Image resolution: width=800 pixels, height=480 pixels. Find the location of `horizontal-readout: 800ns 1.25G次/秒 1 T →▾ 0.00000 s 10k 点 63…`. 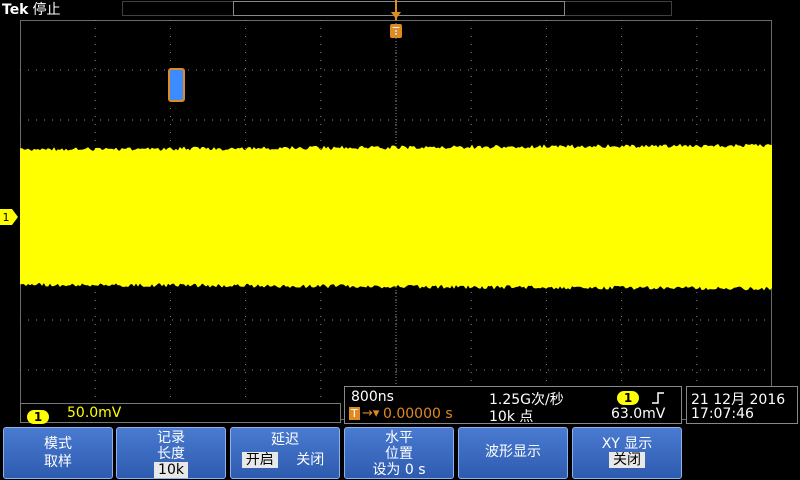

horizontal-readout: 800ns 1.25G次/秒 1 T →▾ 0.00000 s 10k 点 63… is located at coordinates (513, 405).